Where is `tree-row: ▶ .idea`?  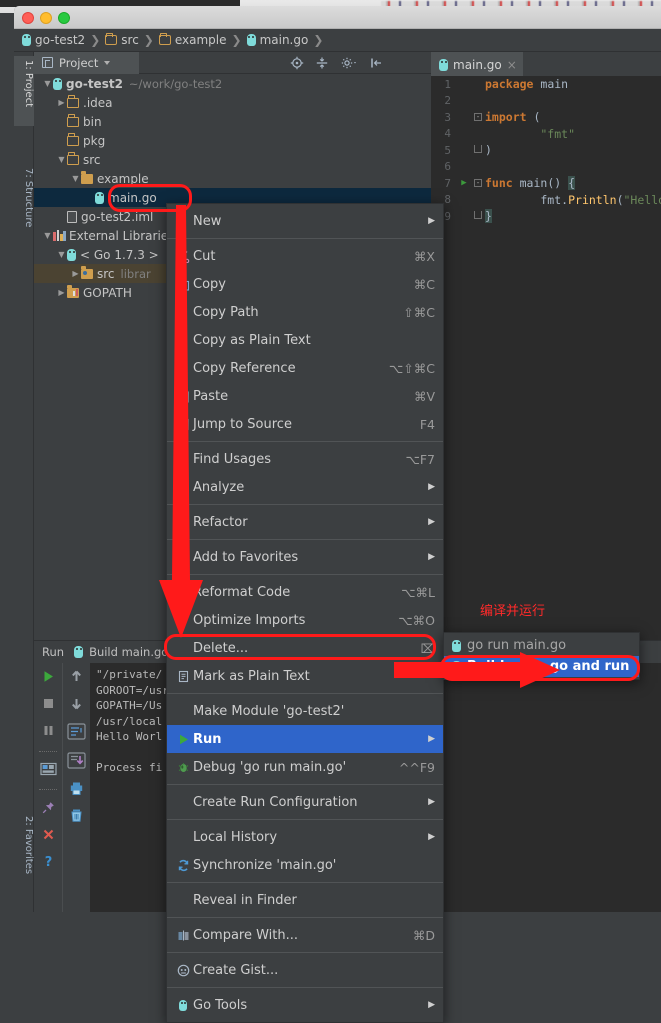 tree-row: ▶ .idea is located at coordinates (232, 102).